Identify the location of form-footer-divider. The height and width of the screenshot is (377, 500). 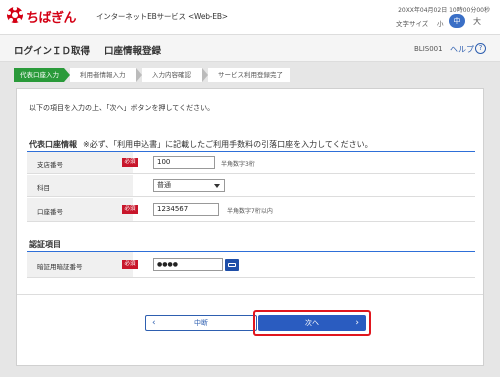
(250, 294).